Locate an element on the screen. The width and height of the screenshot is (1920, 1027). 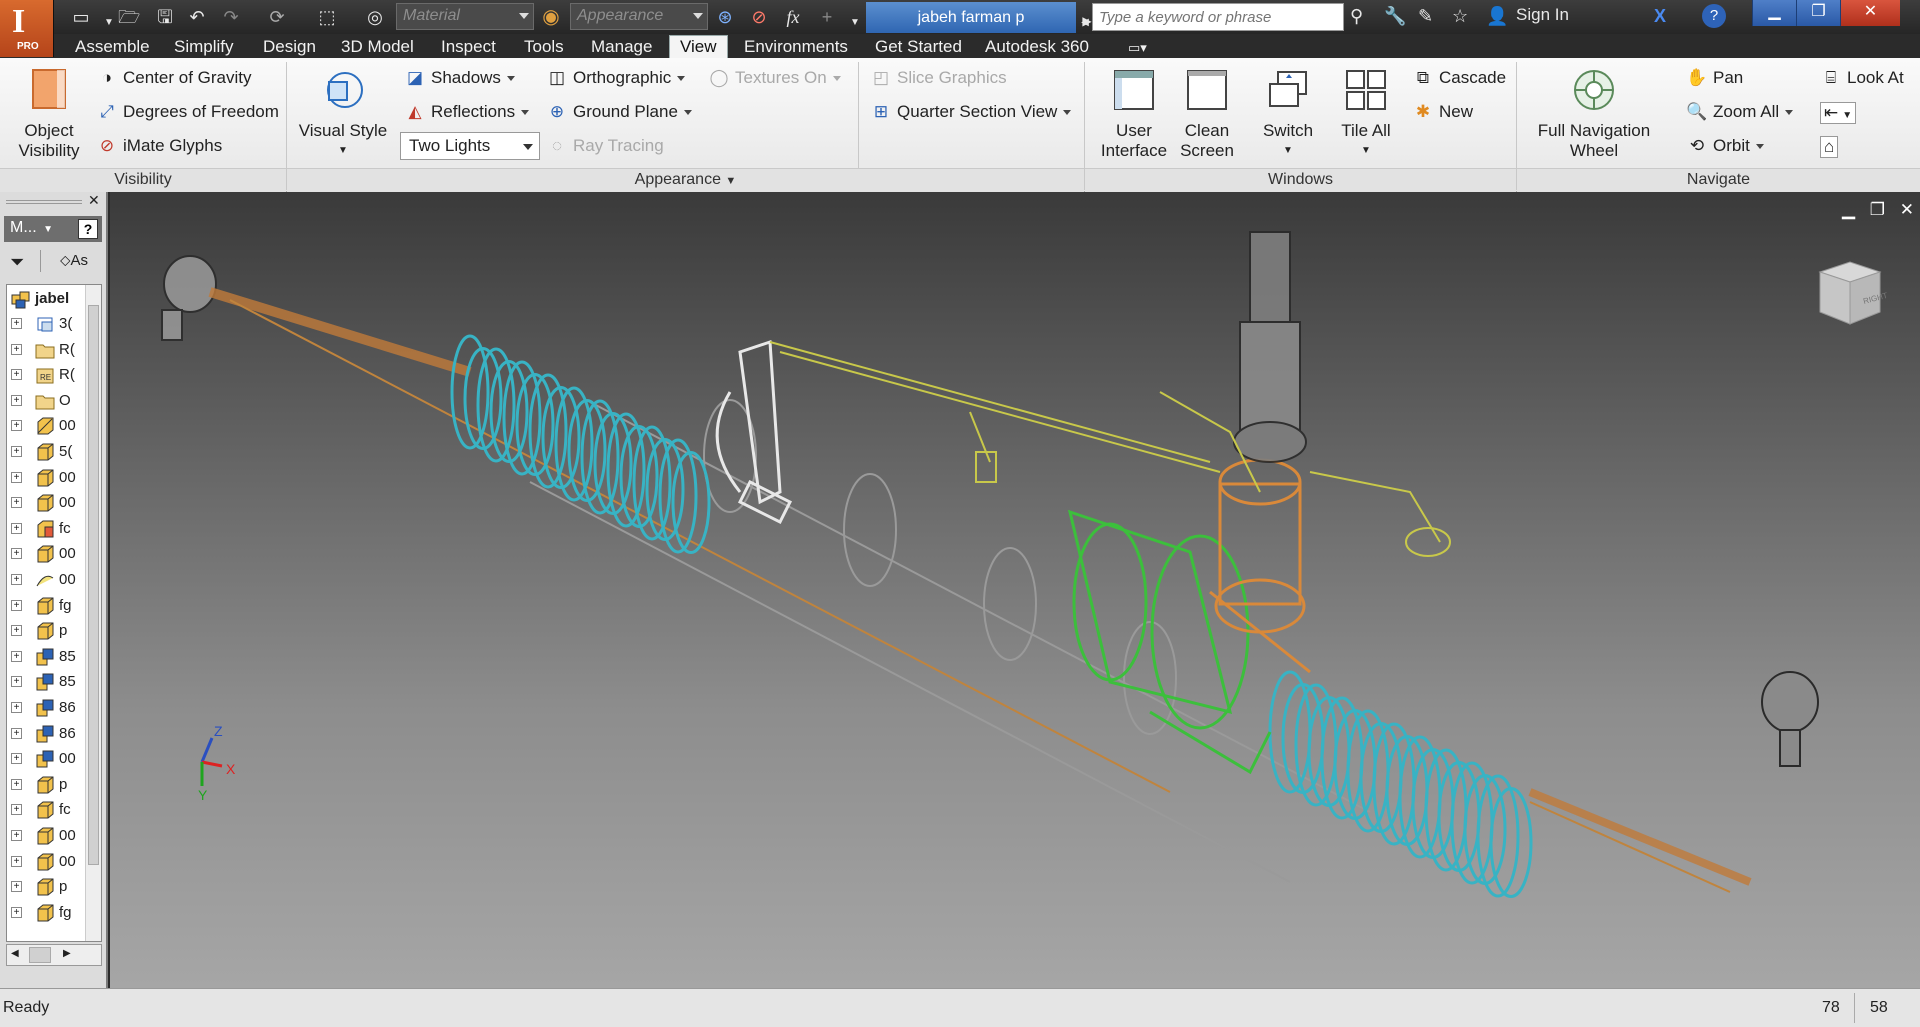
orbit-button: ⟲ Orbit is located at coordinates (1725, 146).